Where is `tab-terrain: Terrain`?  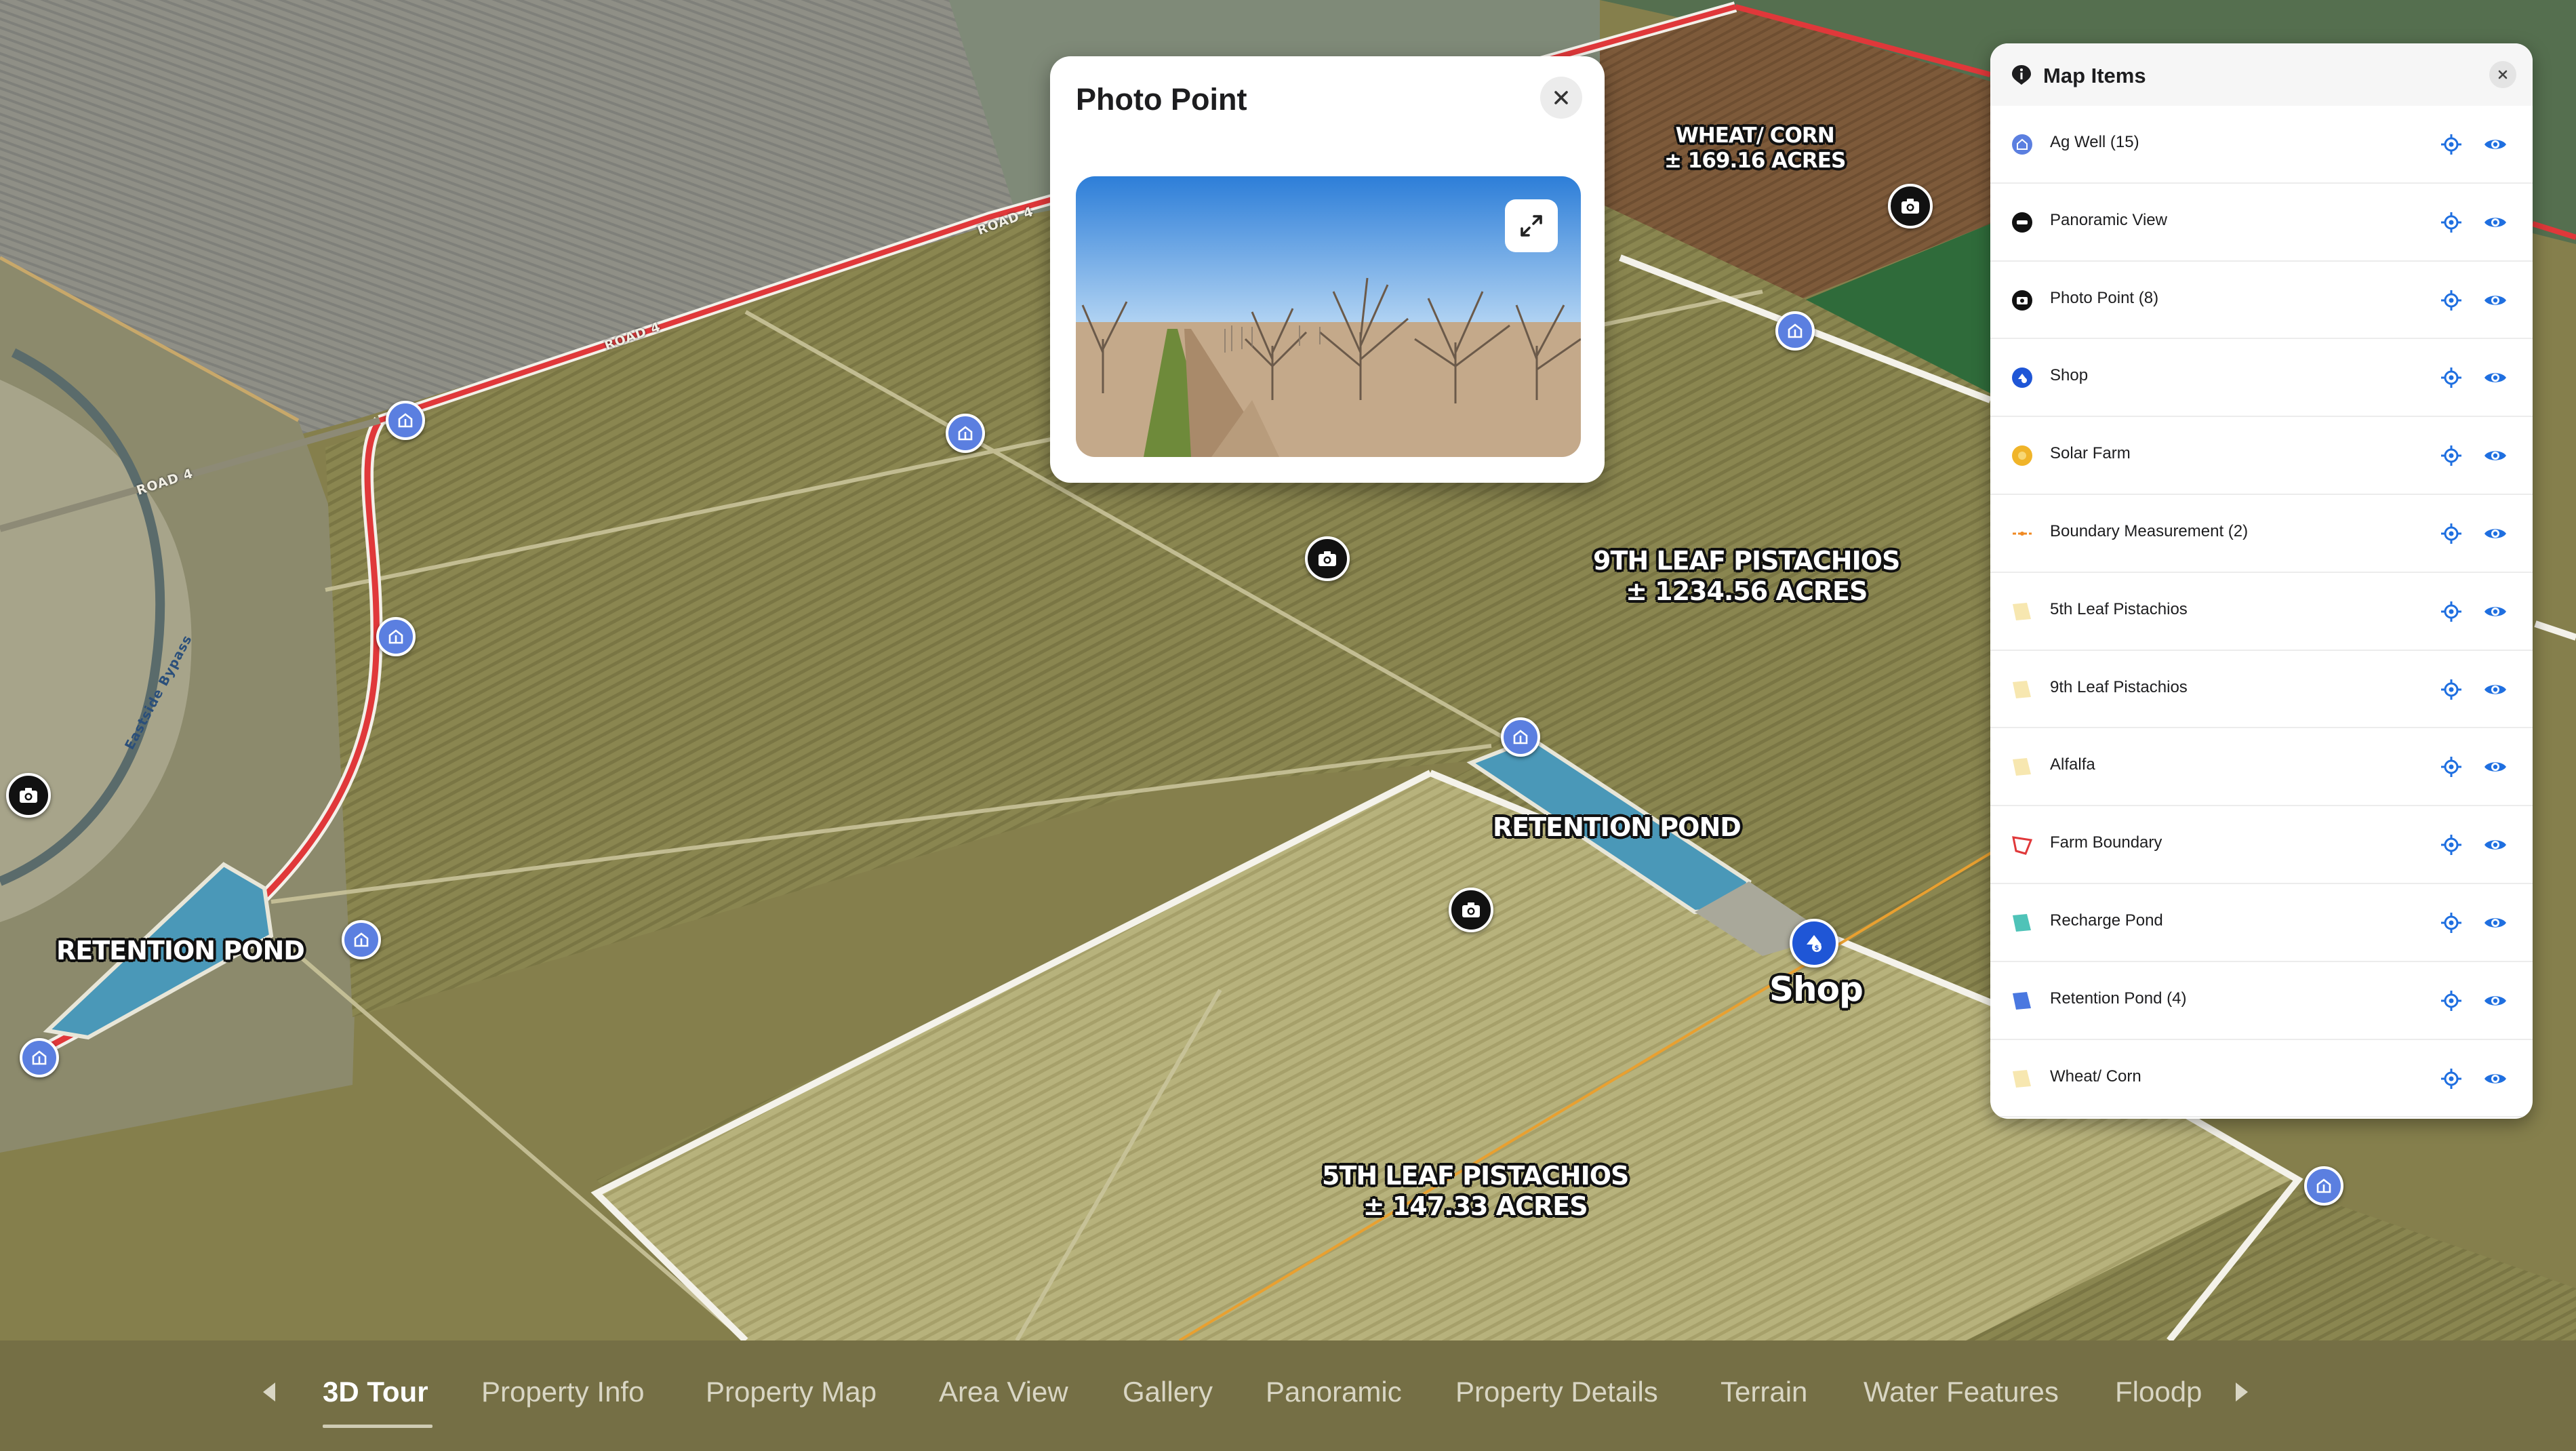
tab-terrain: Terrain is located at coordinates (1763, 1392).